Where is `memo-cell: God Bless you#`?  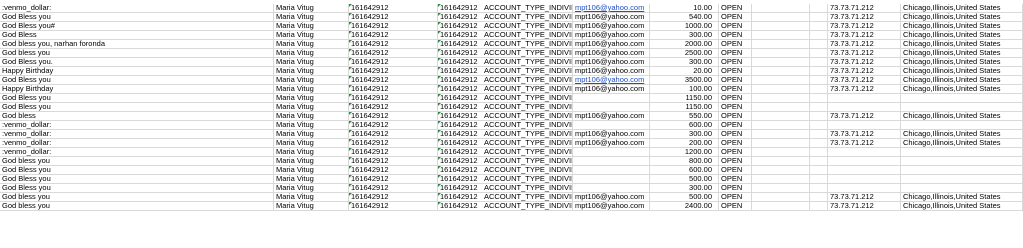
memo-cell: God Bless you# is located at coordinates (137, 26).